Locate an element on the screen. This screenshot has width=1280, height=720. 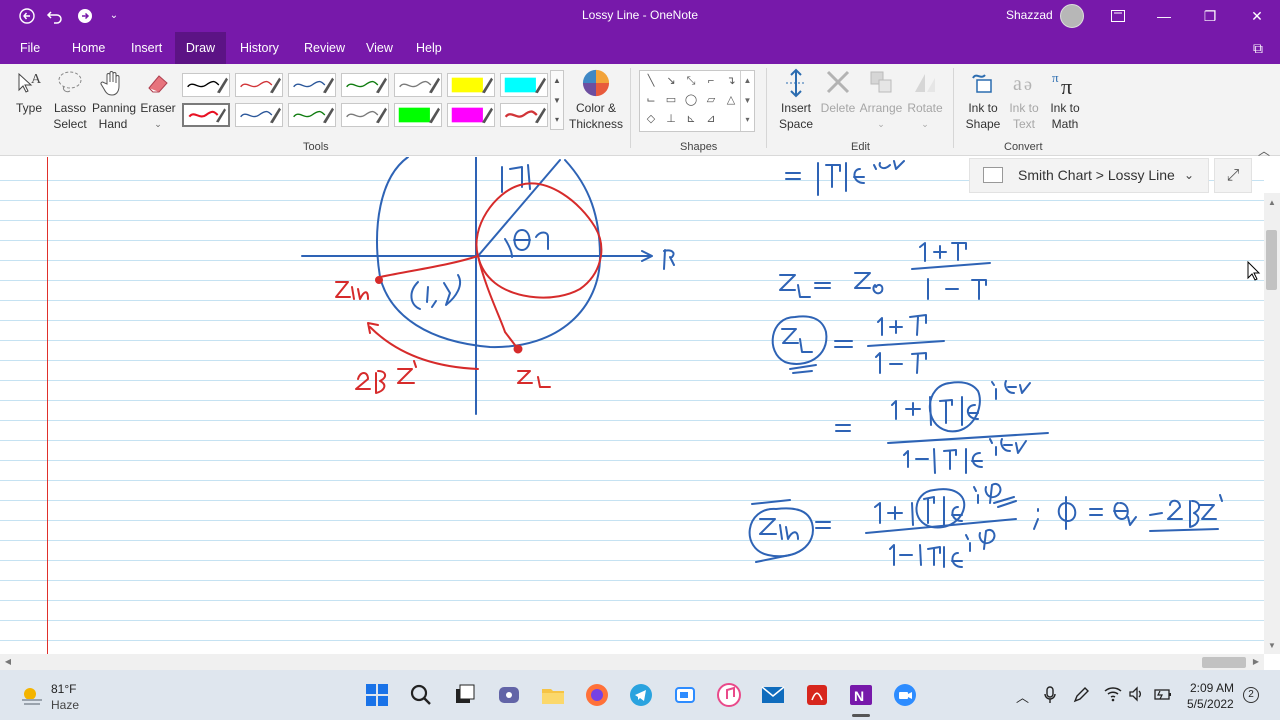
clock-date: 5/5/2022 is located at coordinates (1210, 704).